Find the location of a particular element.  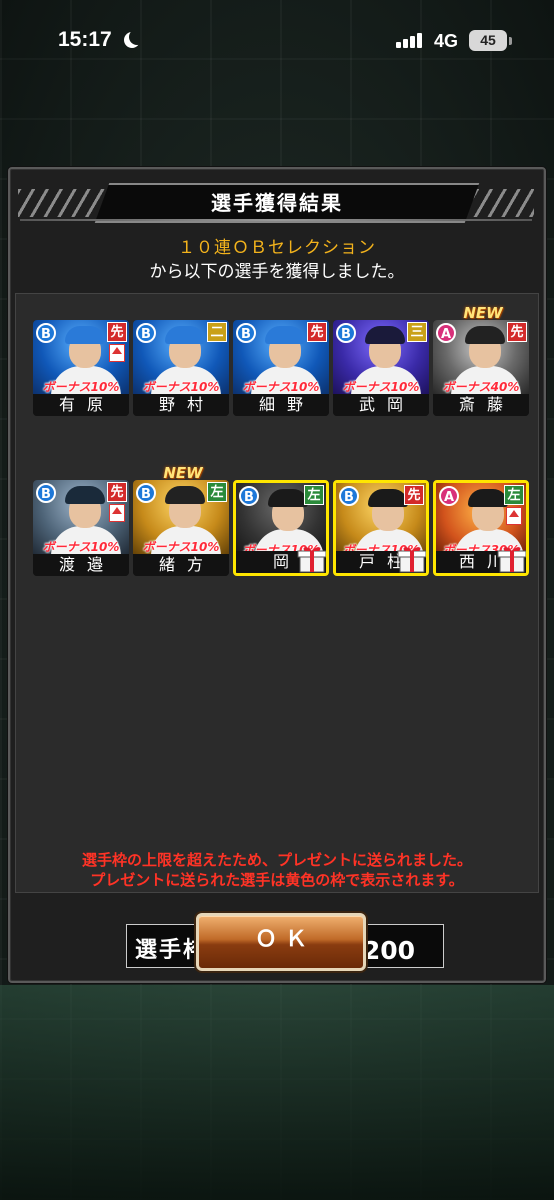

status-time: 15:17 is located at coordinates (85, 39).